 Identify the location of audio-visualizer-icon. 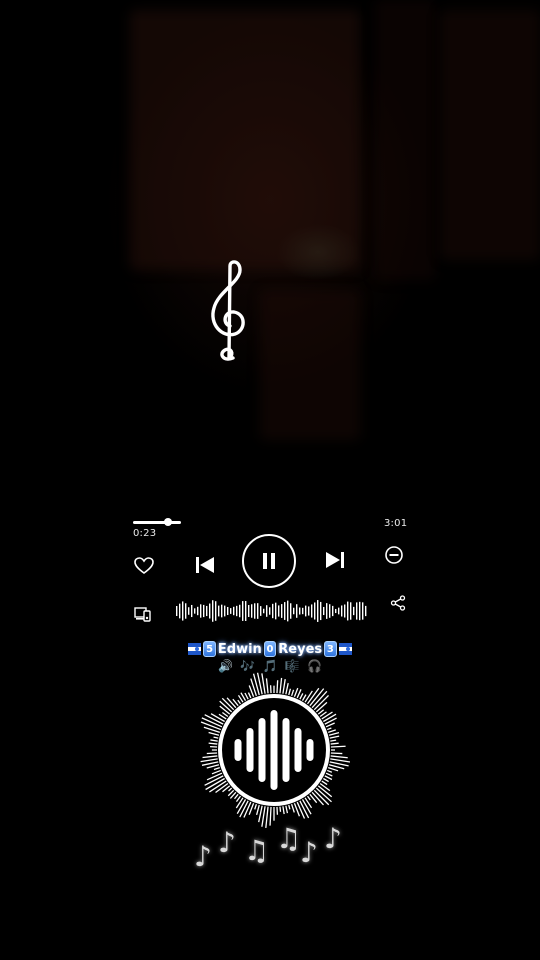
(275, 750).